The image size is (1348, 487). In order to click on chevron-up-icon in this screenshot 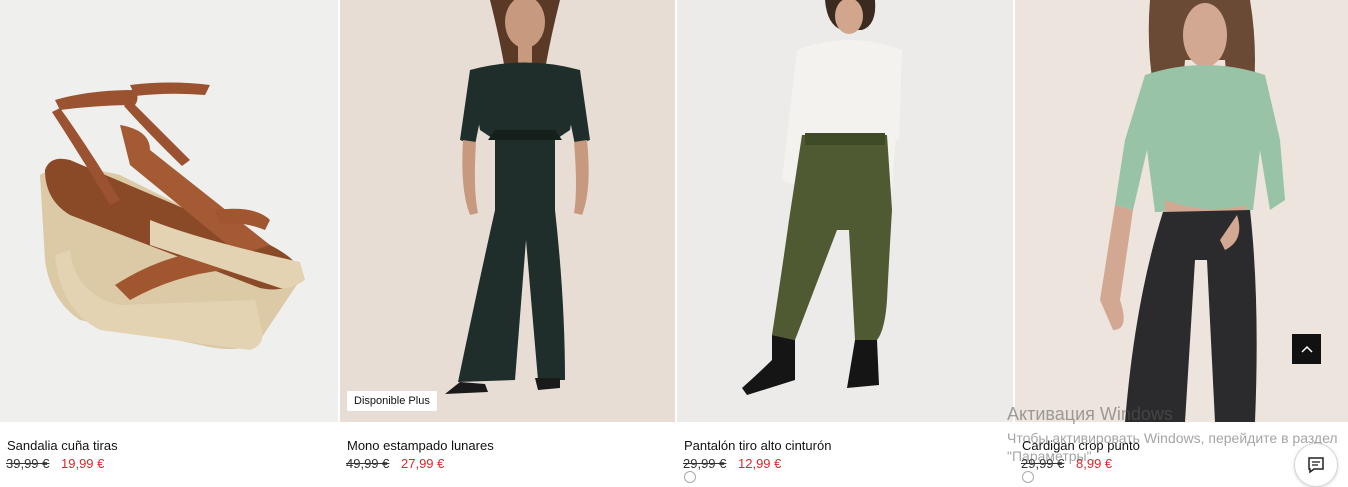, I will do `click(1306, 349)`.